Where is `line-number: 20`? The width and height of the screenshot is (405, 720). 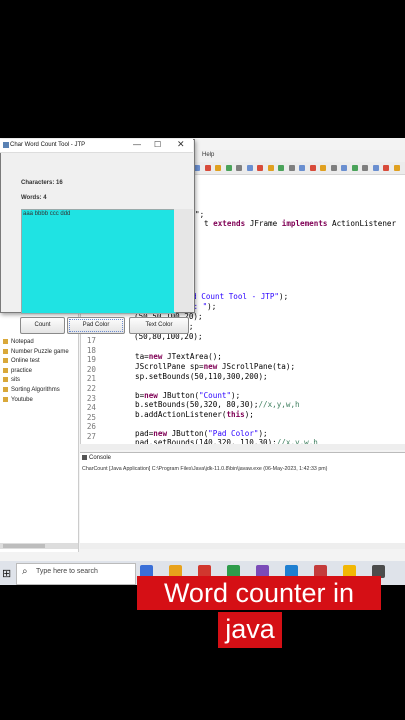 line-number: 20 is located at coordinates (91, 369).